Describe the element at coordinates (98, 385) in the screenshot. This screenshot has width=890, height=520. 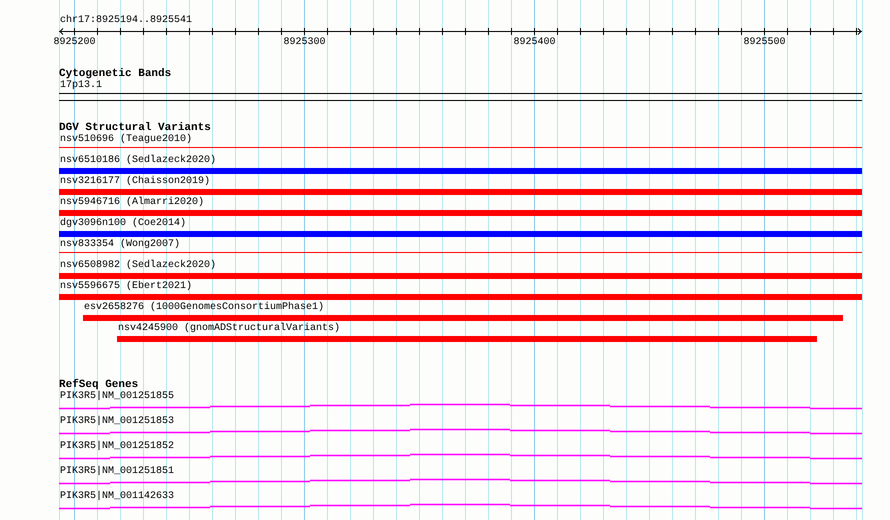
I see `track-title: RefSeq Genes` at that location.